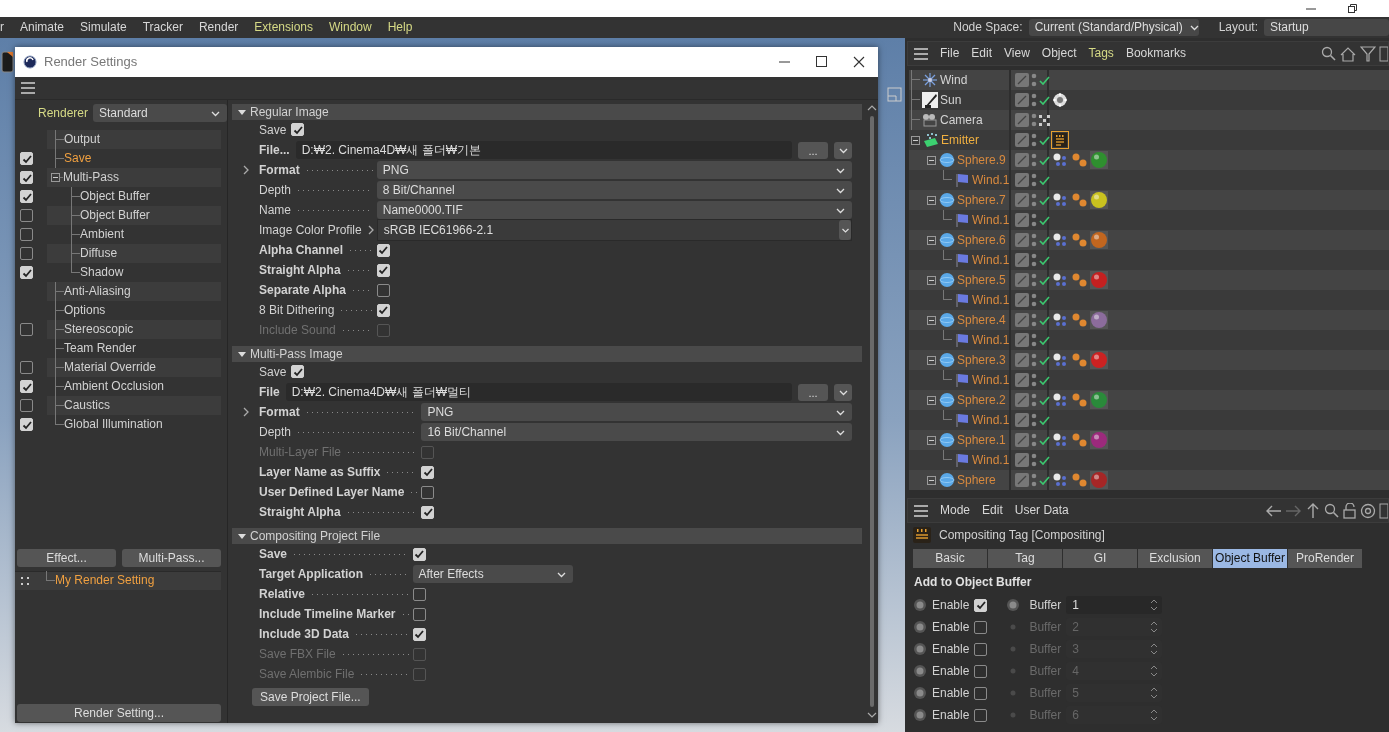  I want to click on object-name: Sphere.2, so click(981, 400).